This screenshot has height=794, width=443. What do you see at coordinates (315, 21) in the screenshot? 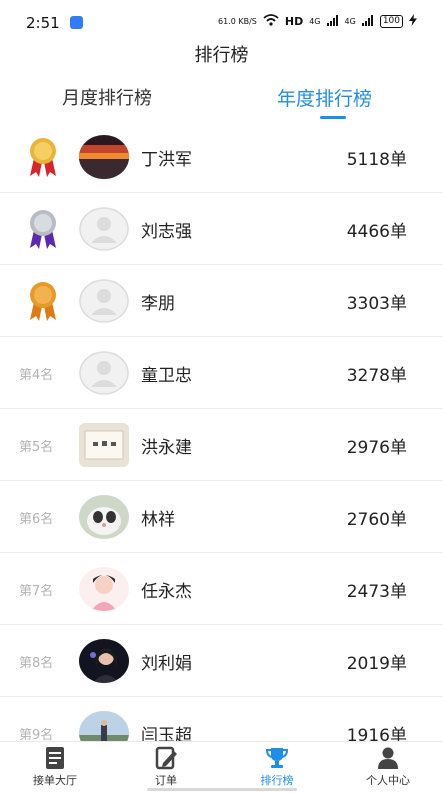
I see `signal-a: 4G` at bounding box center [315, 21].